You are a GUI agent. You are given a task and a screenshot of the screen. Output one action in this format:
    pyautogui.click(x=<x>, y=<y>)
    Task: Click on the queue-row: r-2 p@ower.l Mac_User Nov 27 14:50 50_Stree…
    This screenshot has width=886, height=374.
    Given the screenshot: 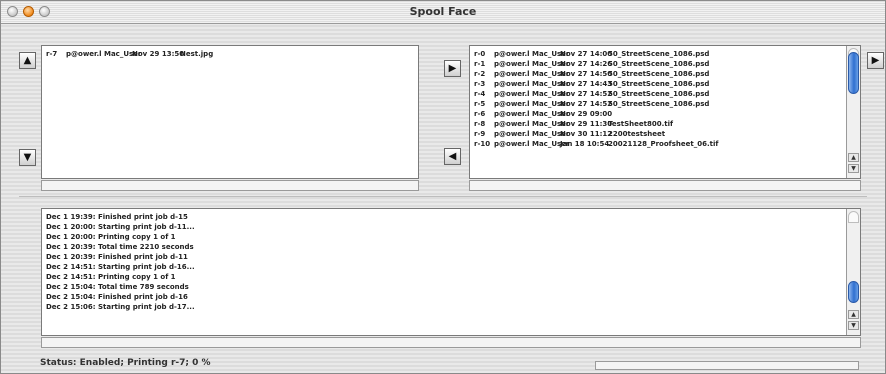 What is the action you would take?
    pyautogui.click(x=654, y=74)
    